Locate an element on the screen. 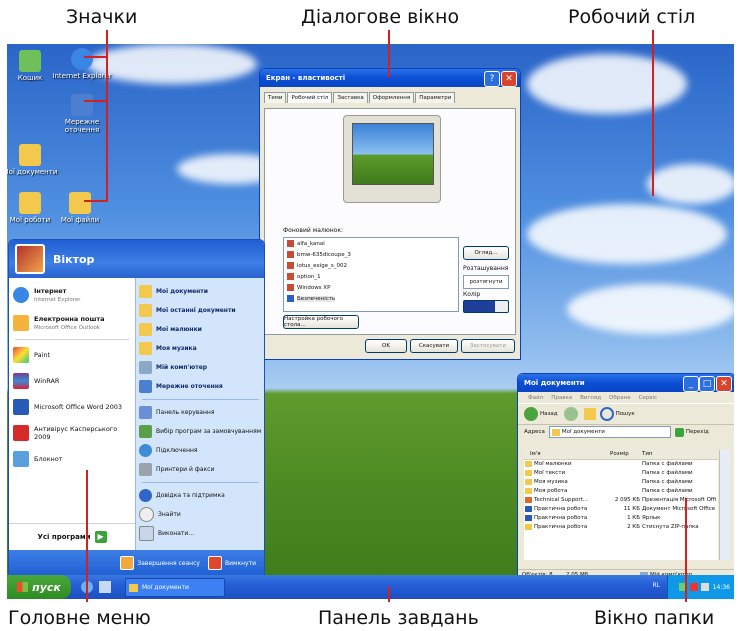 This screenshot has width=738, height=631. taskbar-button-my-documents: Мої документи is located at coordinates (175, 587).